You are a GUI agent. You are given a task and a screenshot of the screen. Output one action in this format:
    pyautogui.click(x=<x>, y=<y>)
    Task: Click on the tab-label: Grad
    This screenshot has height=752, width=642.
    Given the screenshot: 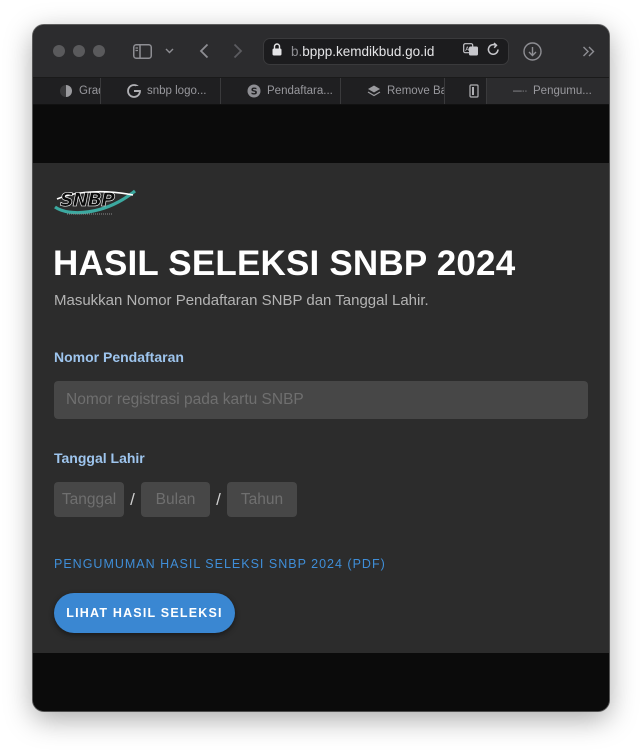 What is the action you would take?
    pyautogui.click(x=89, y=91)
    